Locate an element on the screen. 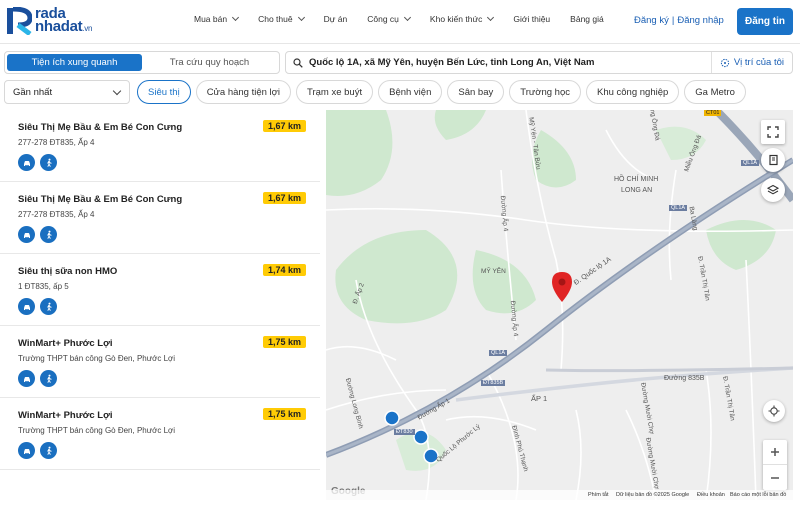  map-badge-dt835b: ĐT835B is located at coordinates (493, 383).